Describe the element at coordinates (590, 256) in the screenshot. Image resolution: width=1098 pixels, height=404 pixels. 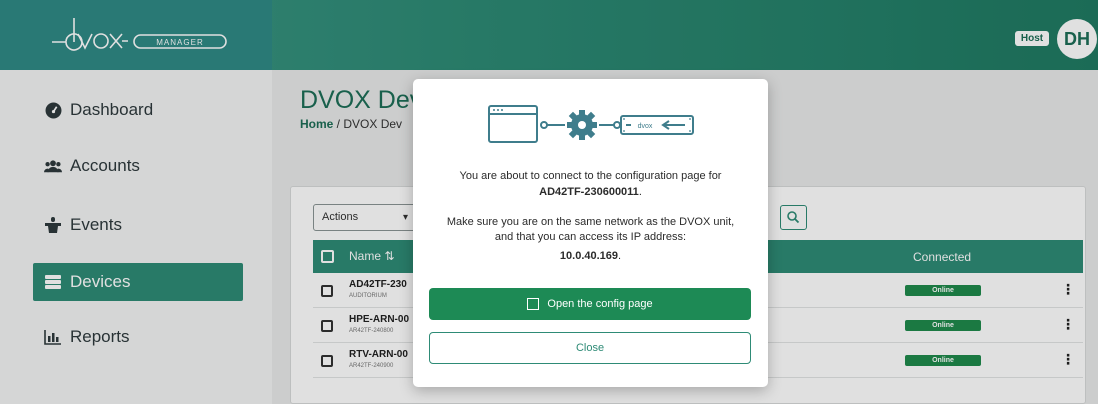
I see `modal-ip-address: 10.0.40.169.` at that location.